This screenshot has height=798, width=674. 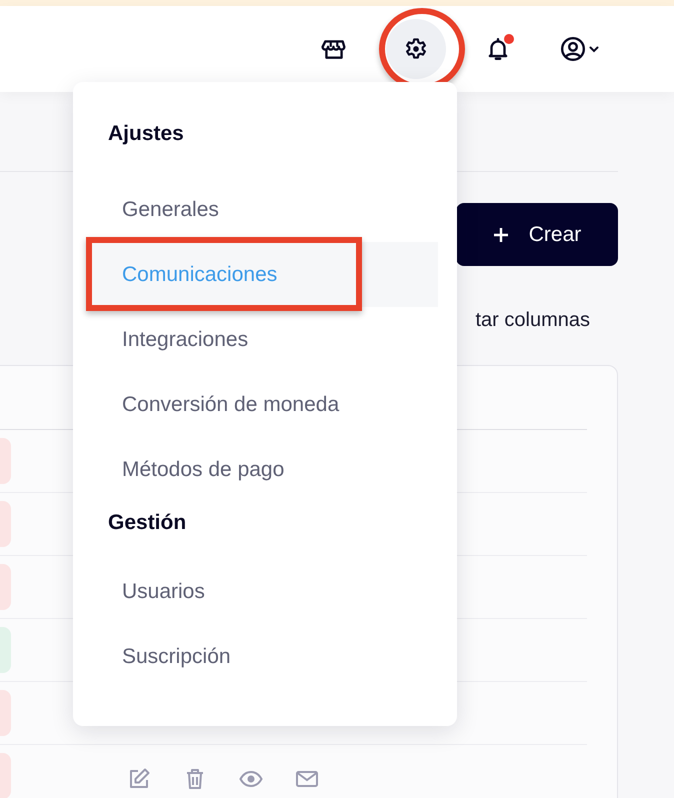 What do you see at coordinates (573, 49) in the screenshot?
I see `account-icon` at bounding box center [573, 49].